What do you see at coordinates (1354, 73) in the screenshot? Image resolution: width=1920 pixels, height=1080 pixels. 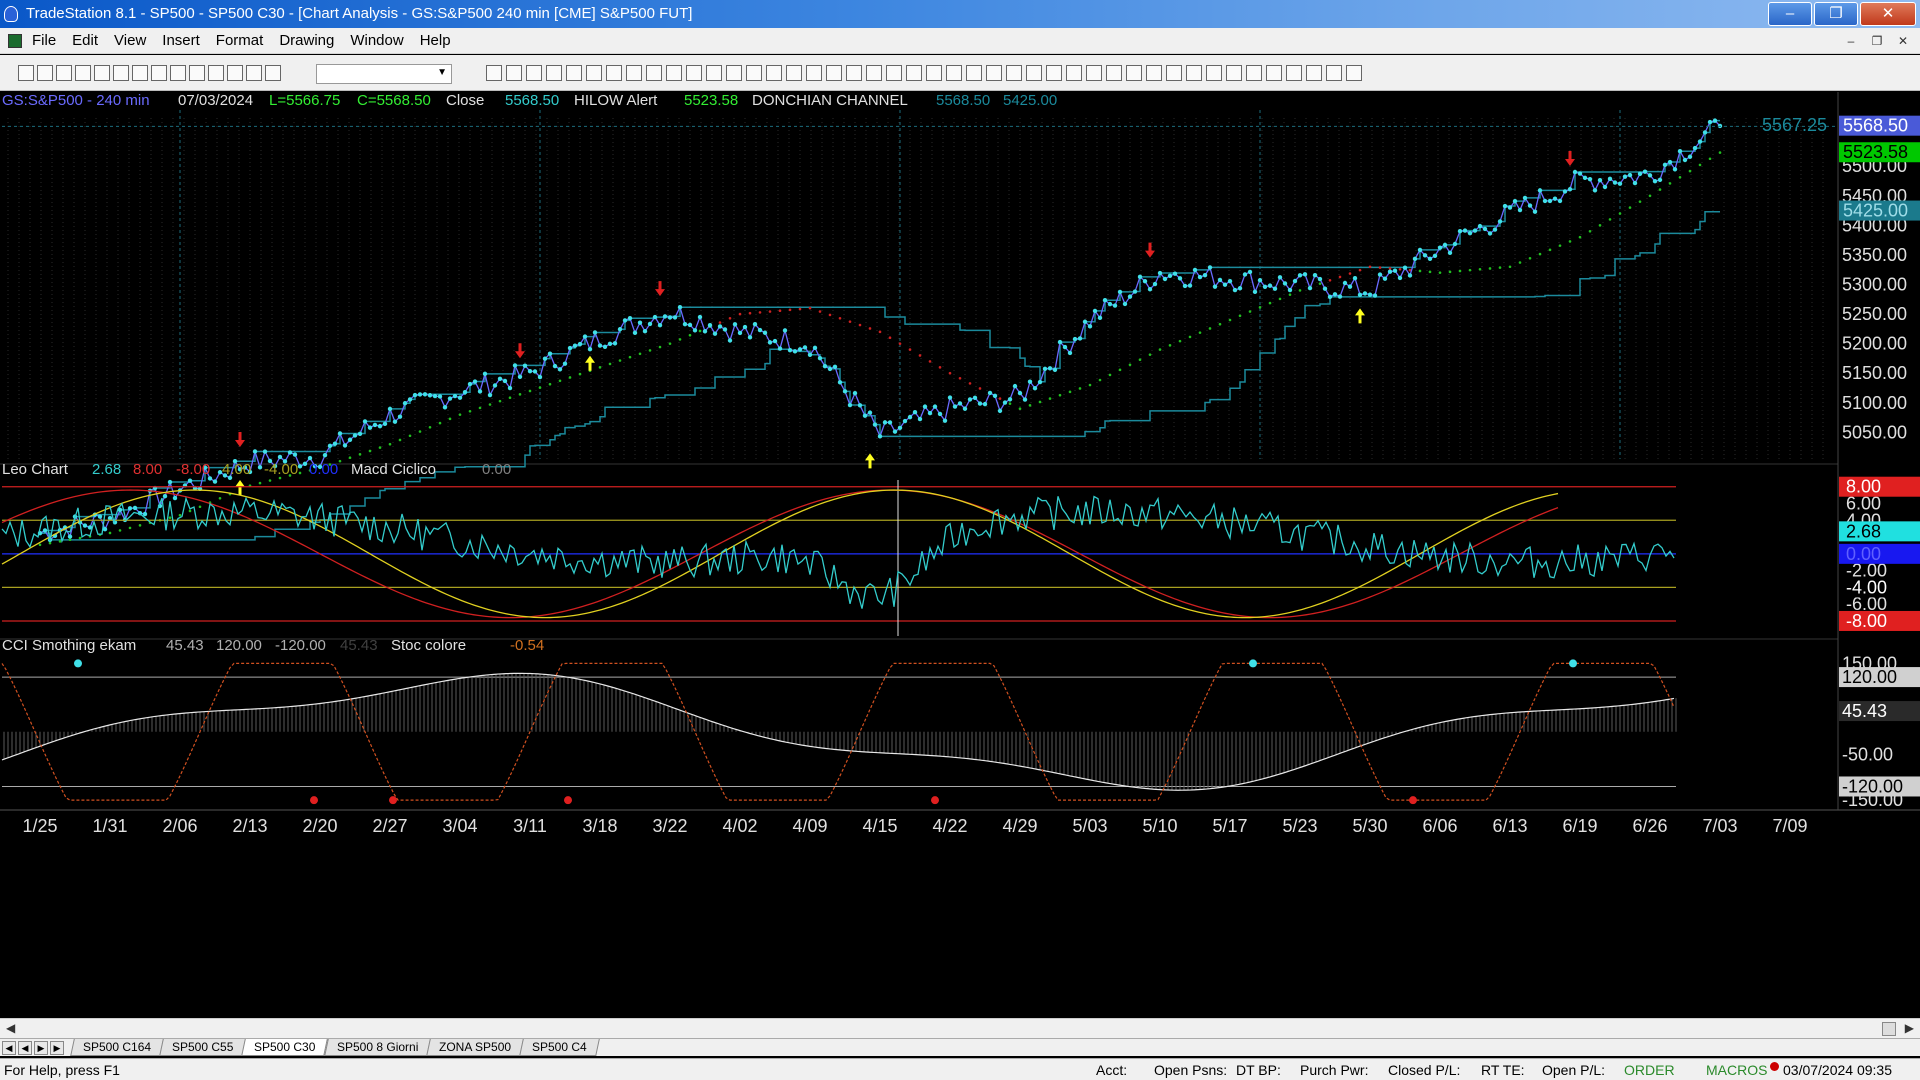 I see `toolbar-tool-57-icon` at bounding box center [1354, 73].